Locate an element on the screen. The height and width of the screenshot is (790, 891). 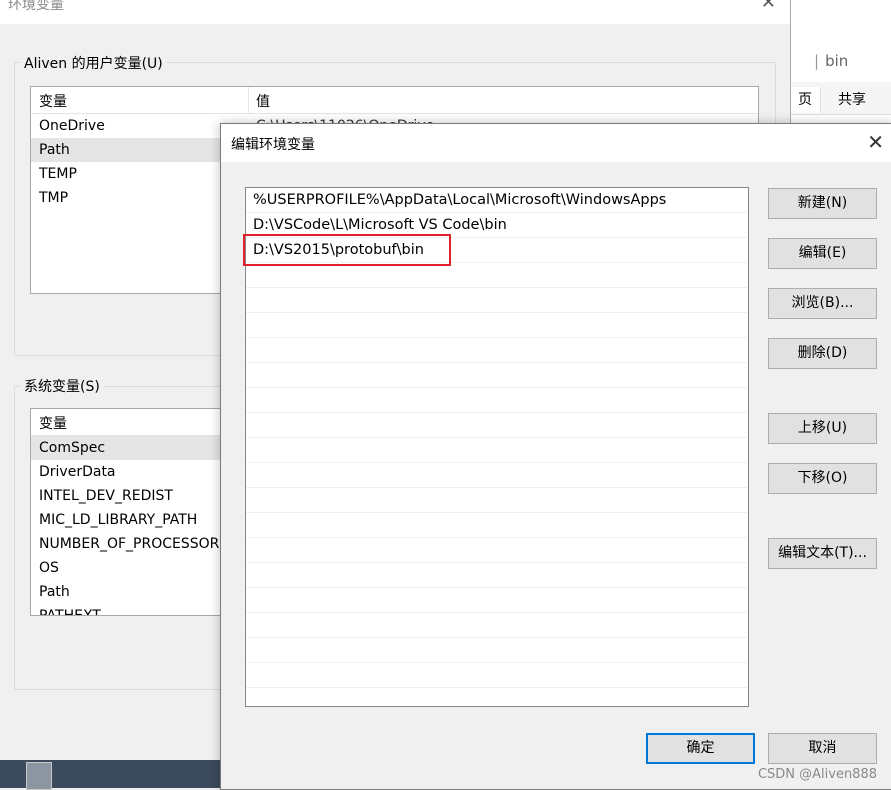
ok-button: 确定 is located at coordinates (700, 748).